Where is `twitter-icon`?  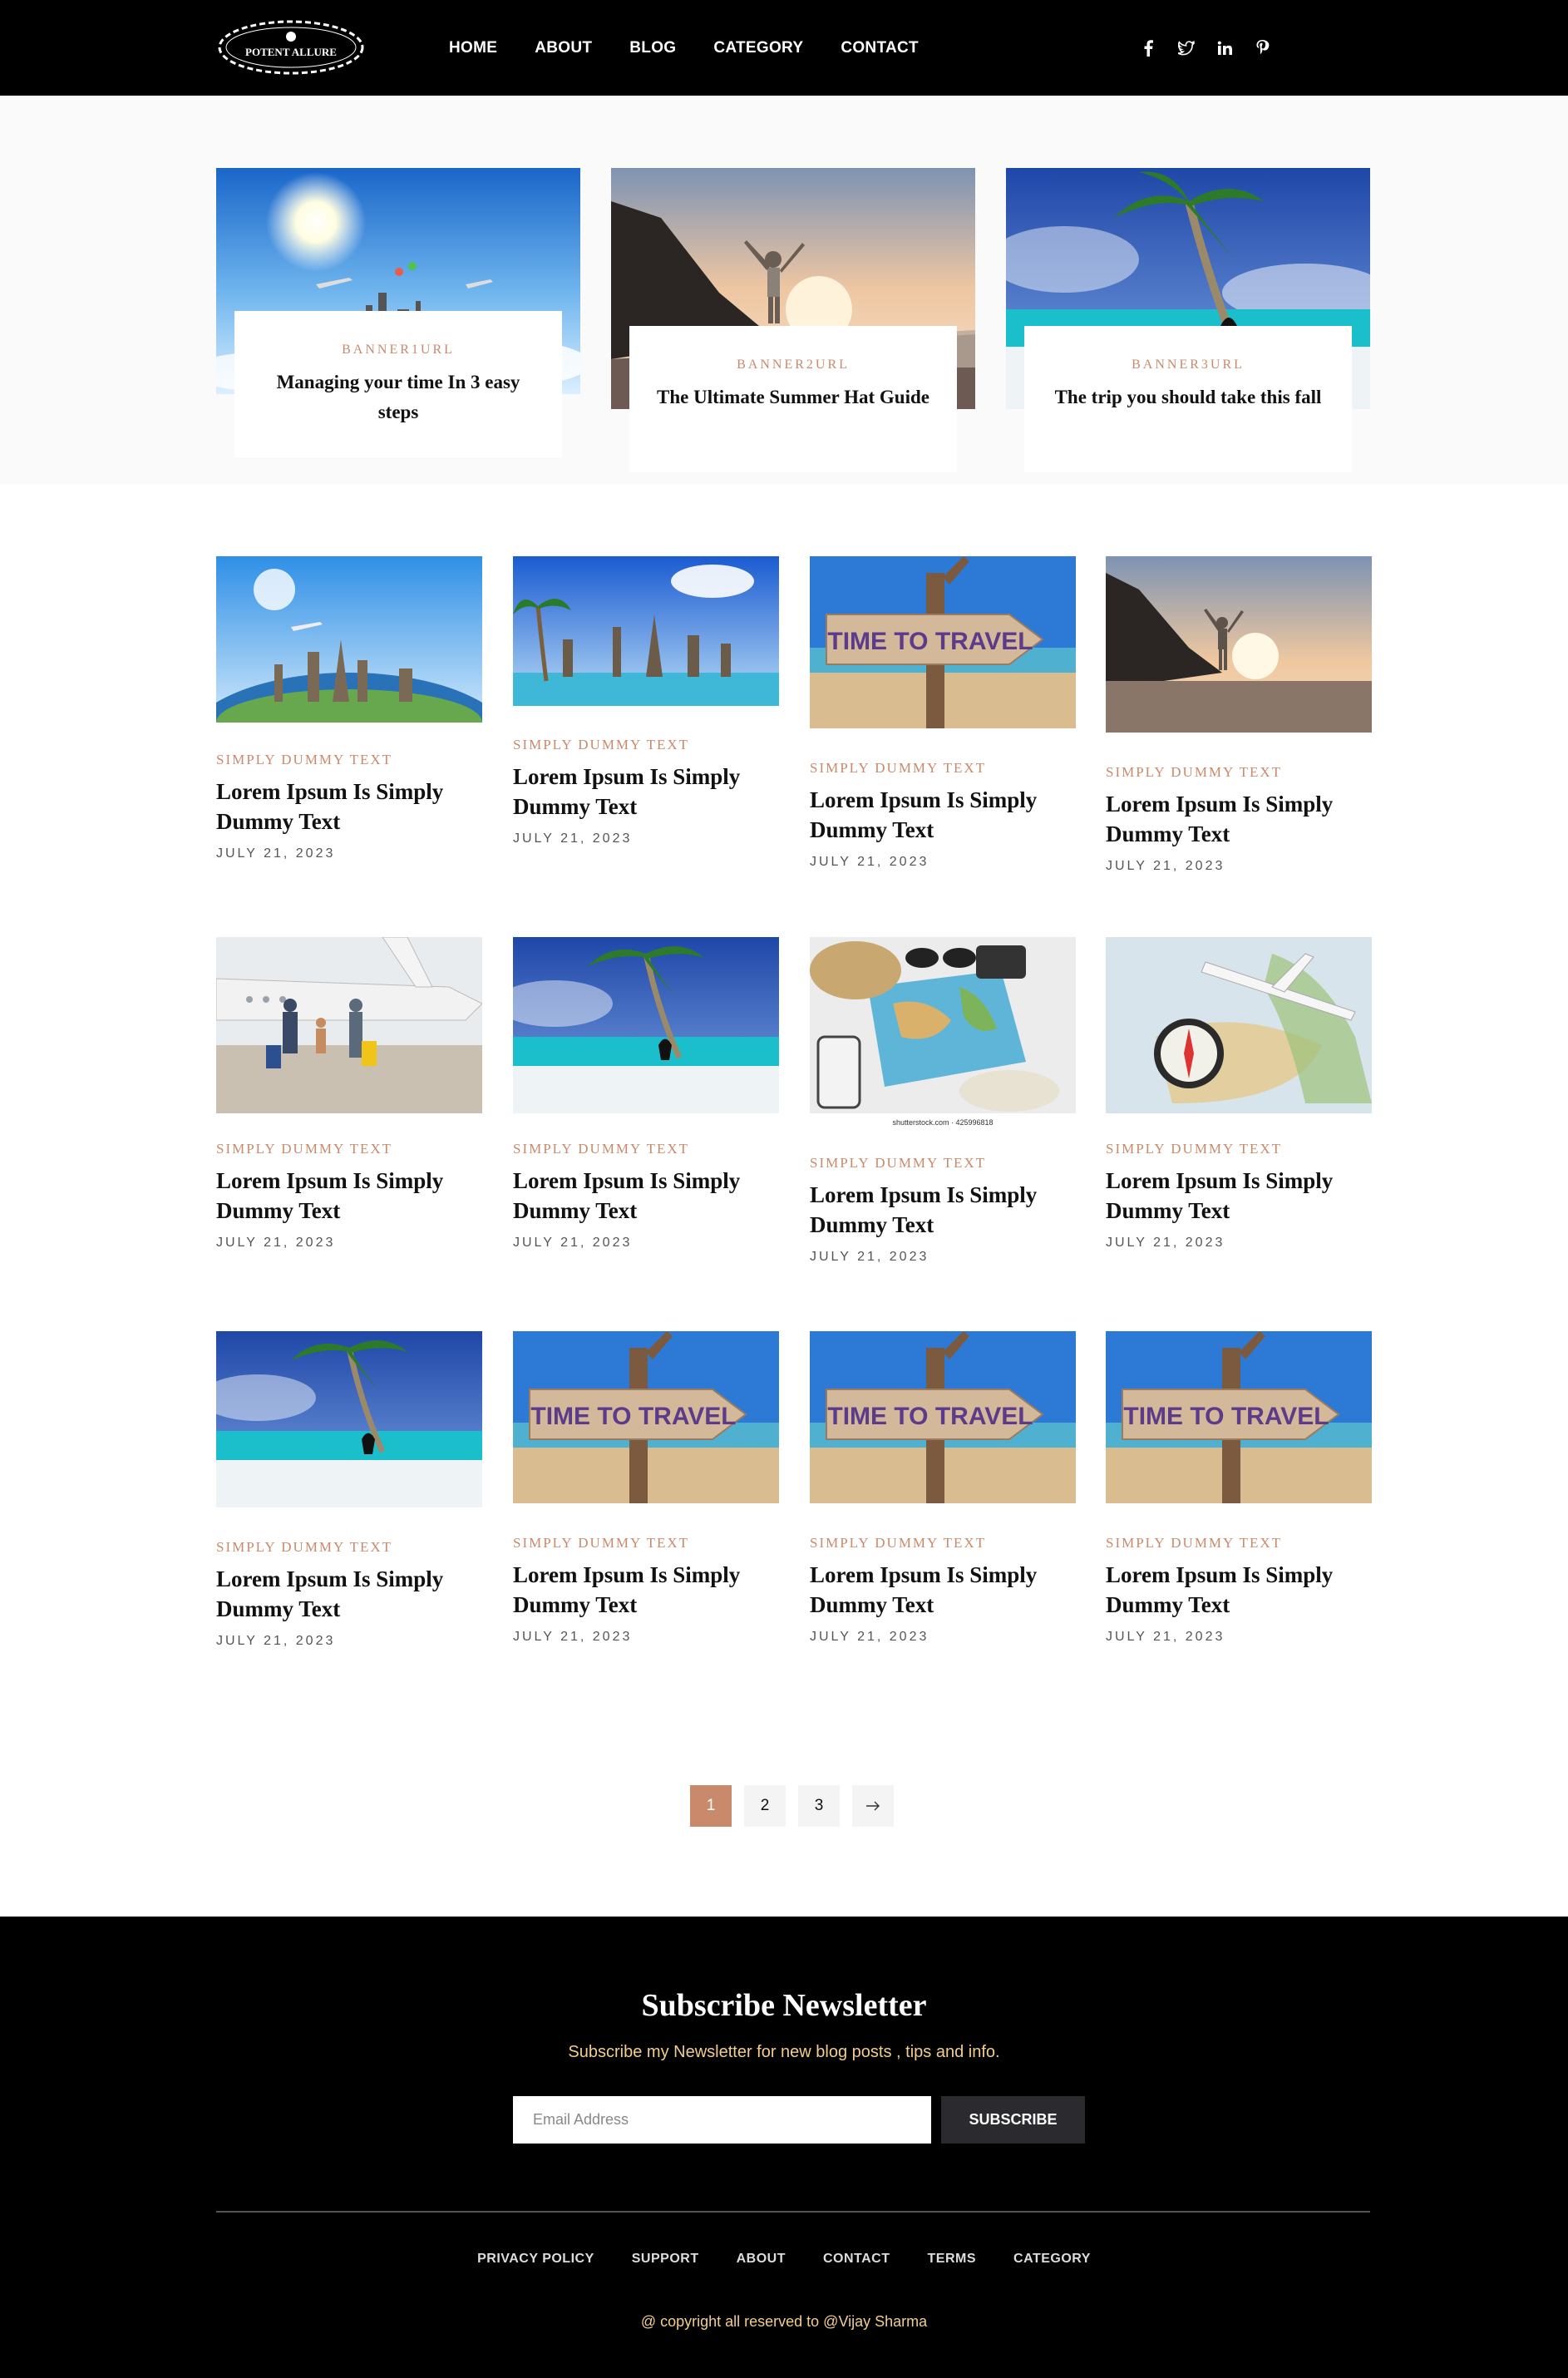 twitter-icon is located at coordinates (1186, 48).